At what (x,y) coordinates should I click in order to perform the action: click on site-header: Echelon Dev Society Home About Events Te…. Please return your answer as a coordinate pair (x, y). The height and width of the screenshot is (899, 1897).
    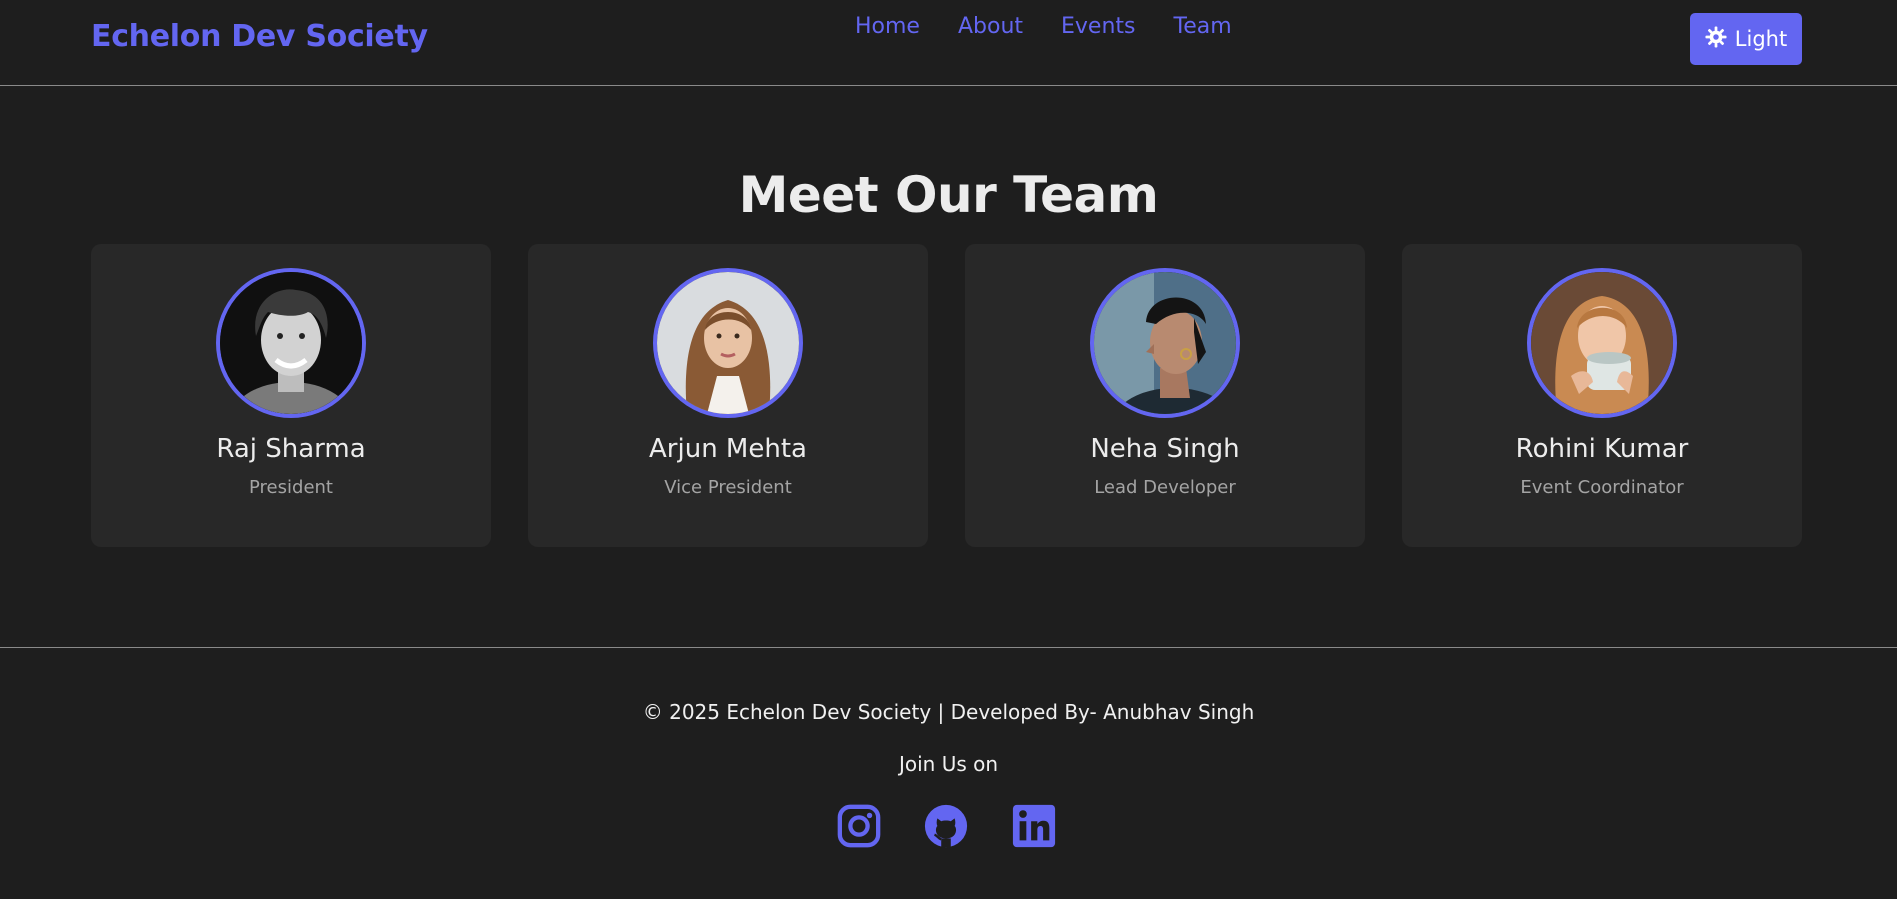
    Looking at the image, I should click on (948, 43).